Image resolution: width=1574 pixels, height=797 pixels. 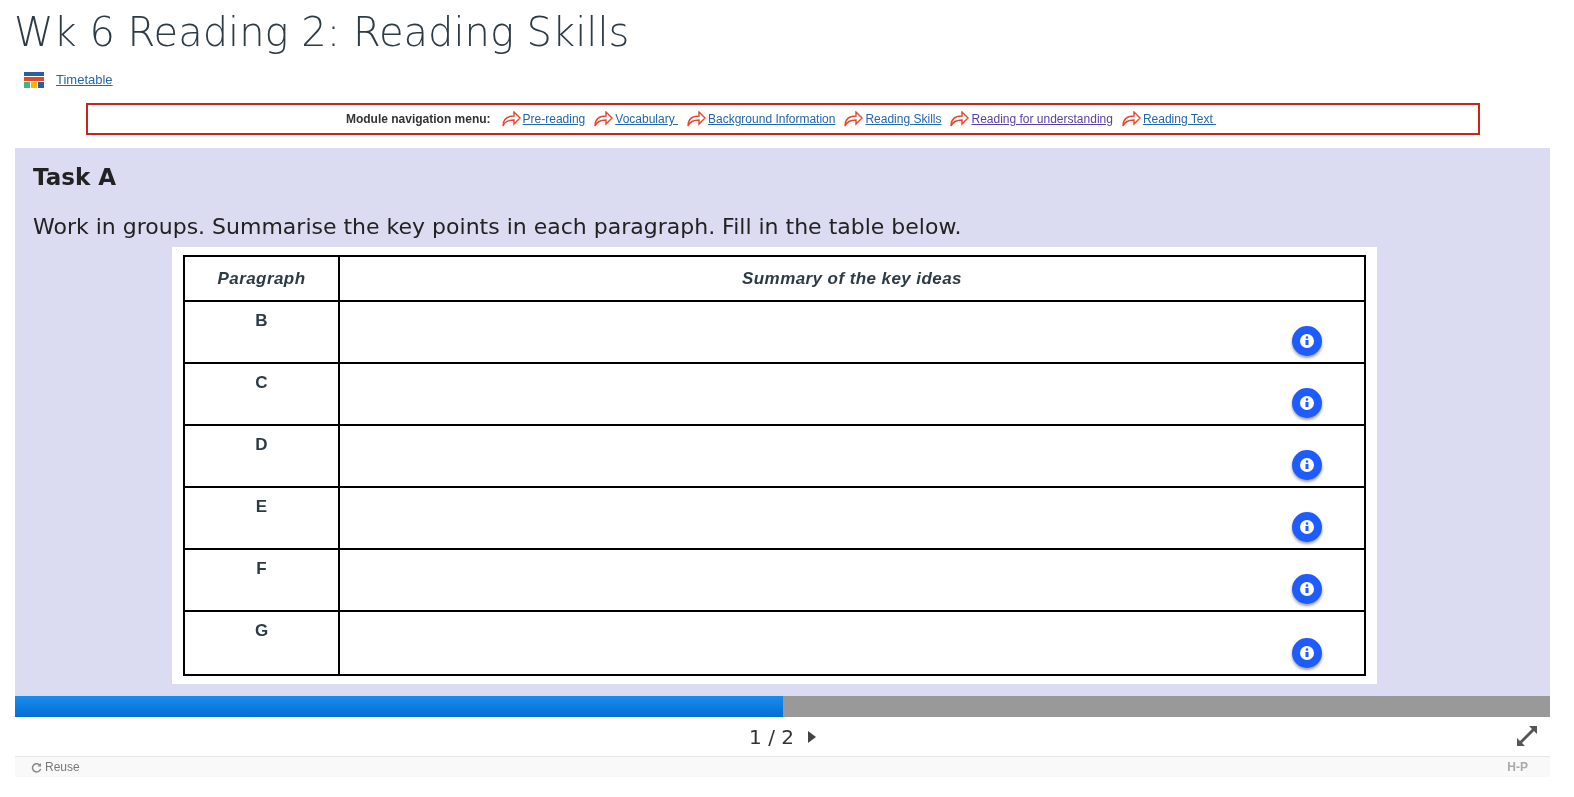 What do you see at coordinates (418, 119) in the screenshot?
I see `nav-label: Module navigation menu:` at bounding box center [418, 119].